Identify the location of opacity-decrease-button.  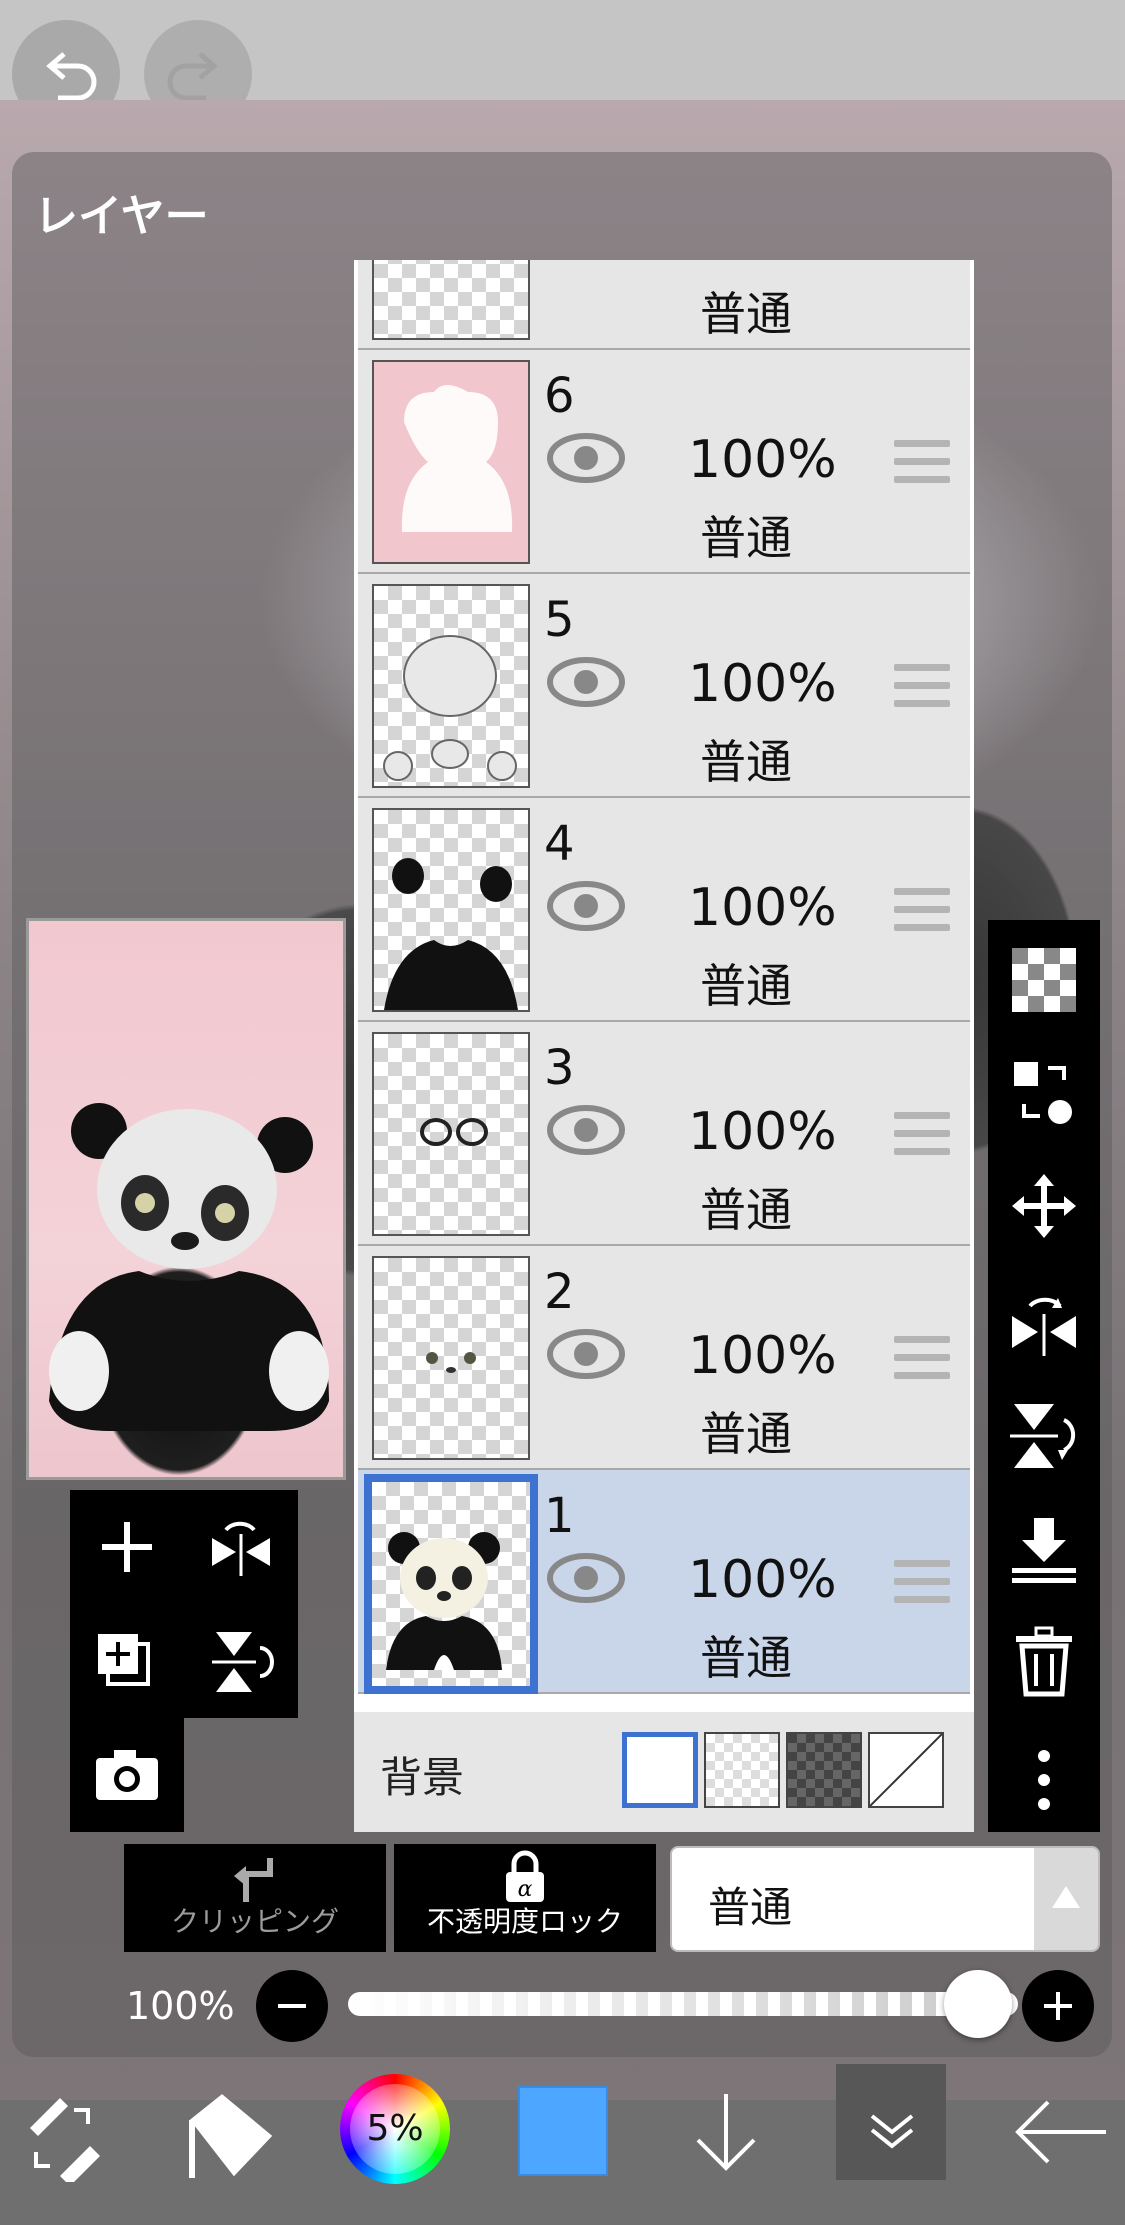
(292, 2006).